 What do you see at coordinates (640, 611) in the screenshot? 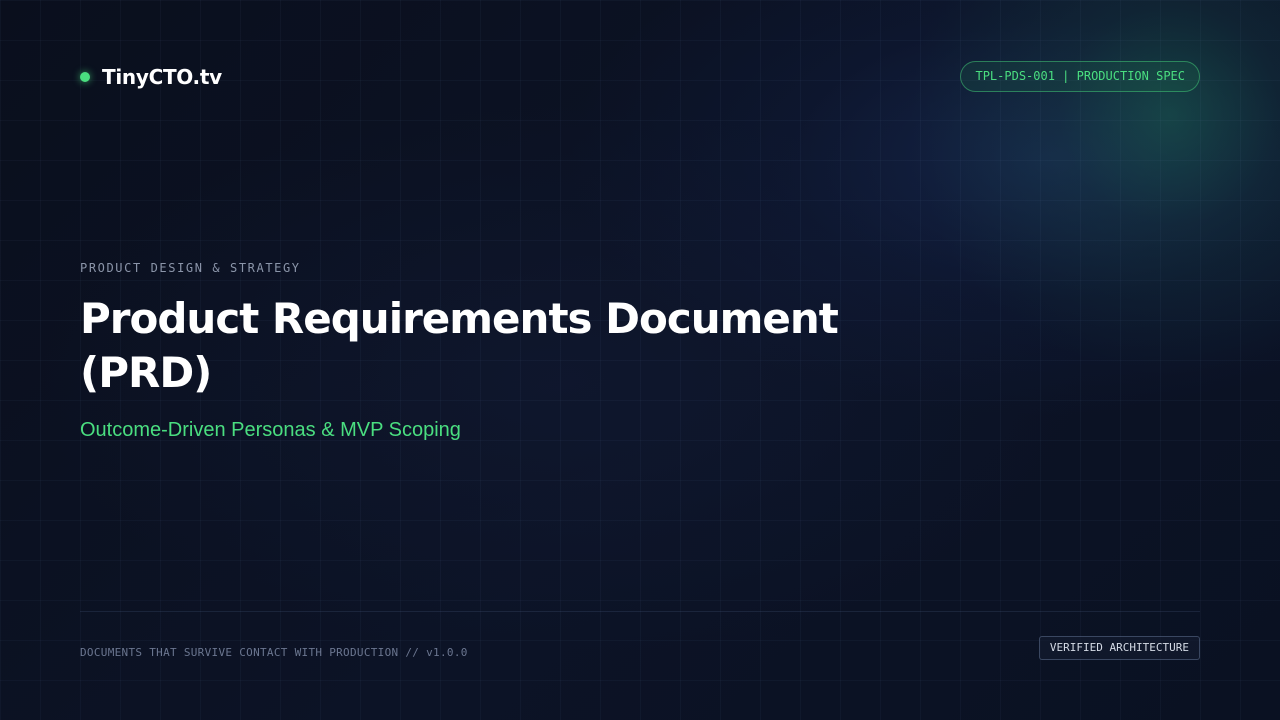
I see `footer-divider` at bounding box center [640, 611].